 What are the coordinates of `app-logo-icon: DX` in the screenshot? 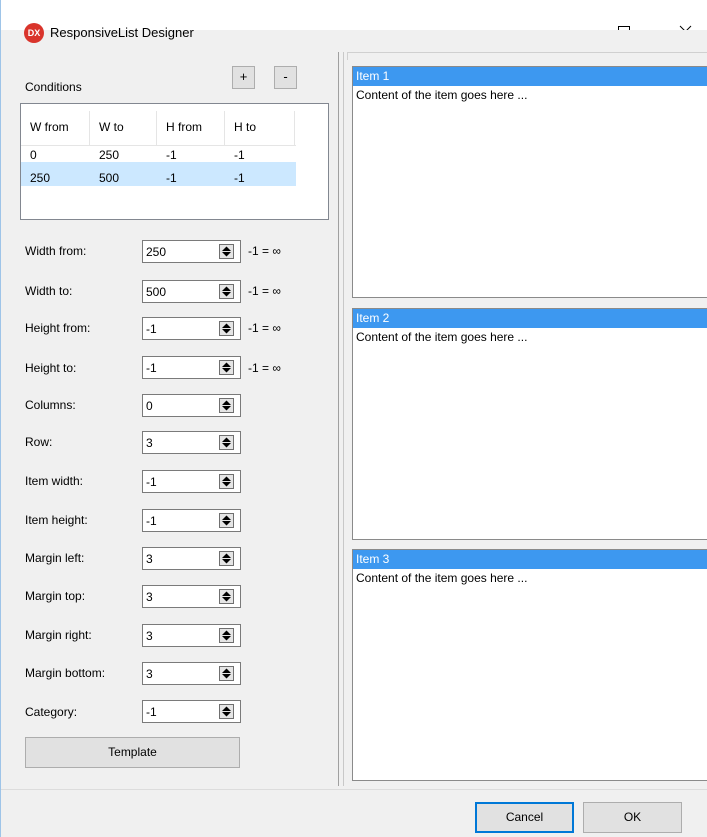 It's located at (34, 33).